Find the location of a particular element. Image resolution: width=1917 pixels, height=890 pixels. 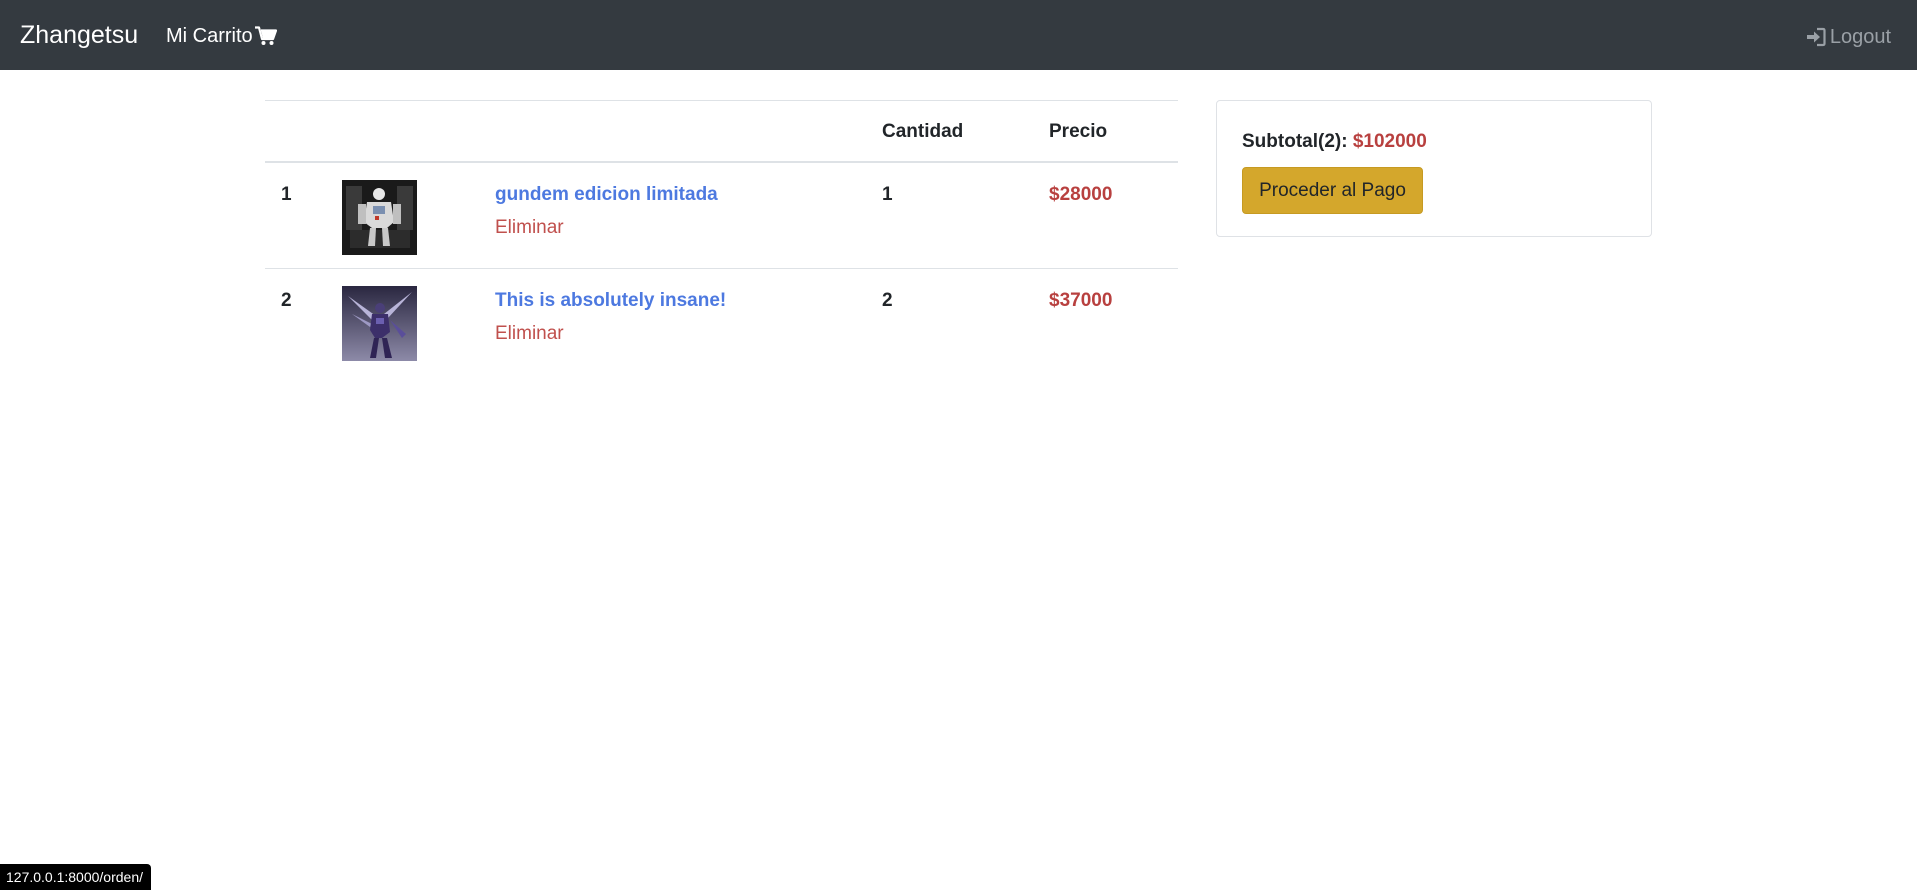

logout-link: Logout is located at coordinates (1848, 37).